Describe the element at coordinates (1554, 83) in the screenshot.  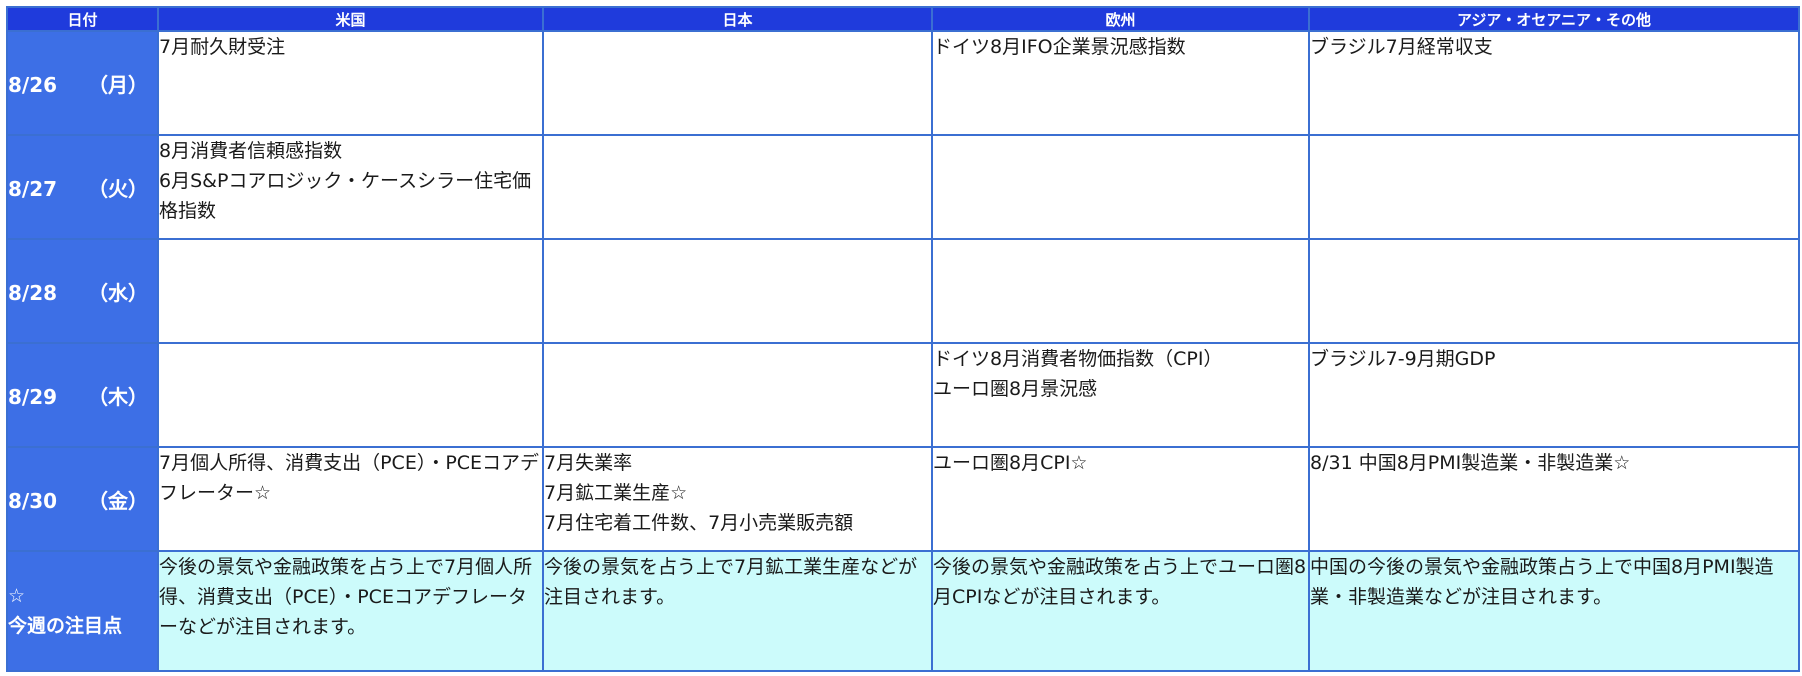
I see `event-cell-asia-oceania-other: ブラジル7月経常収支` at that location.